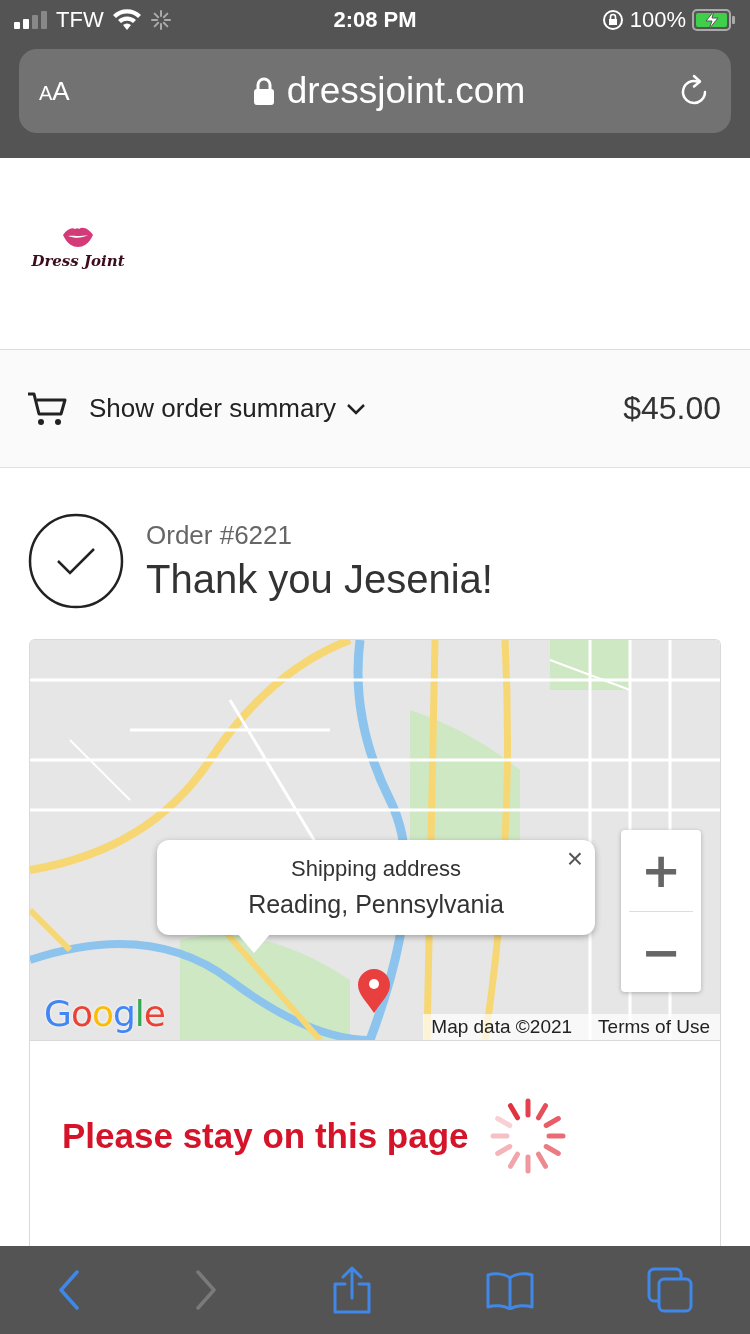 The height and width of the screenshot is (1334, 750). What do you see at coordinates (406, 91) in the screenshot?
I see `url-text: dressjoint.com` at bounding box center [406, 91].